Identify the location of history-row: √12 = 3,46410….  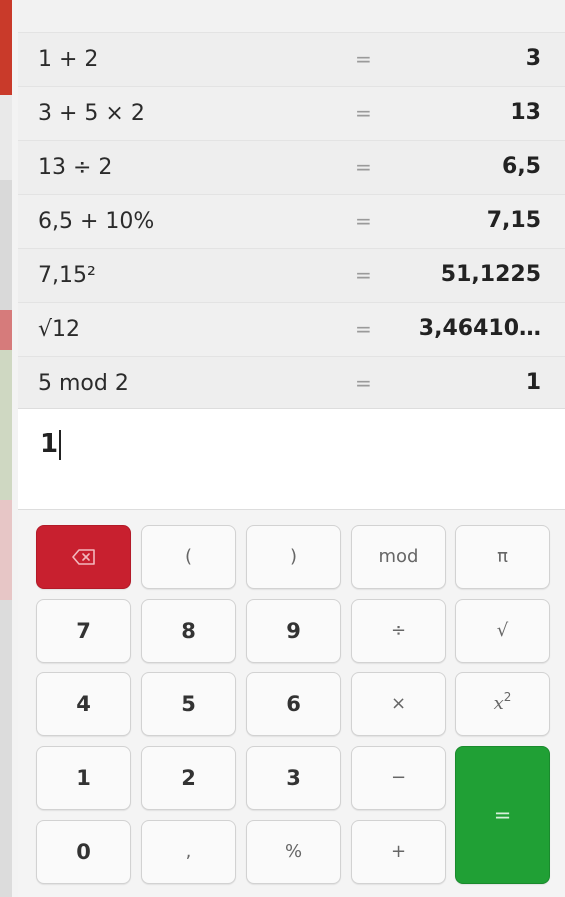
(291, 329).